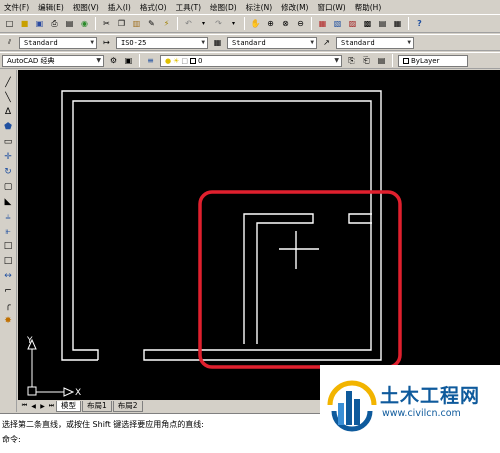 The width and height of the screenshot is (500, 453). What do you see at coordinates (51, 7) in the screenshot?
I see `menu-edit: 编辑(E)` at bounding box center [51, 7].